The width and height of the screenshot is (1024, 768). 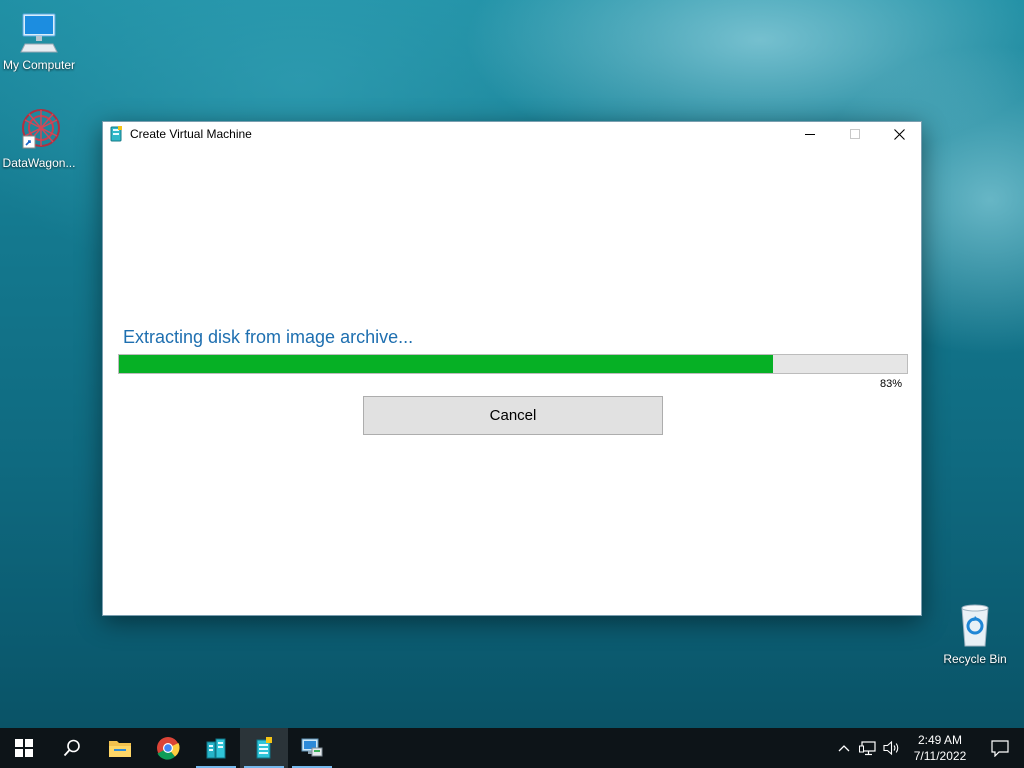 I want to click on show-hidden-icons-button, so click(x=844, y=748).